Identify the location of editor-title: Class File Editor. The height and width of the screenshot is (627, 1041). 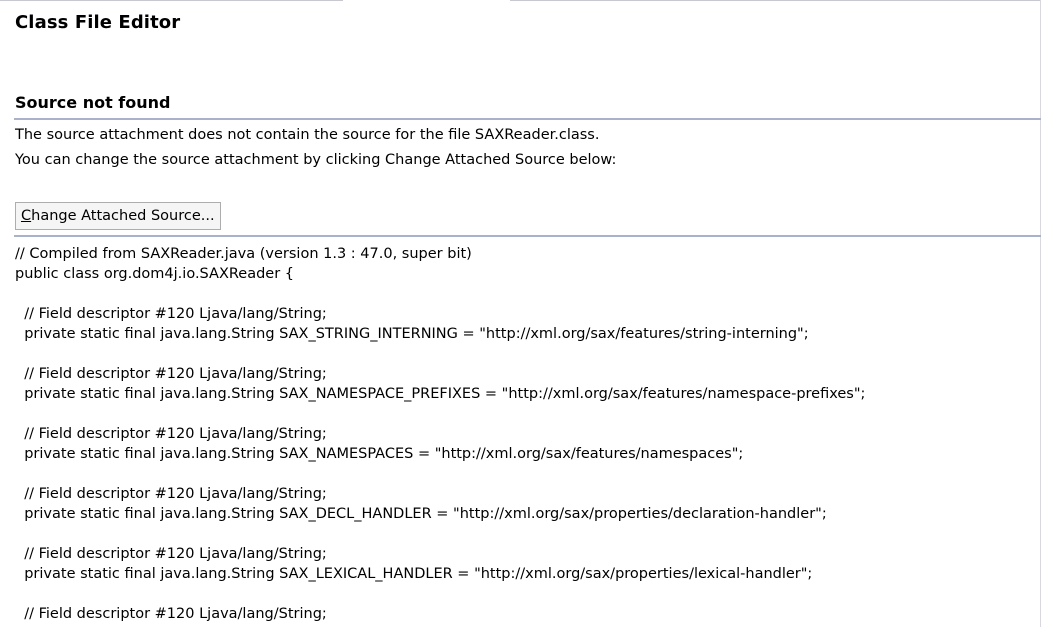
(98, 22).